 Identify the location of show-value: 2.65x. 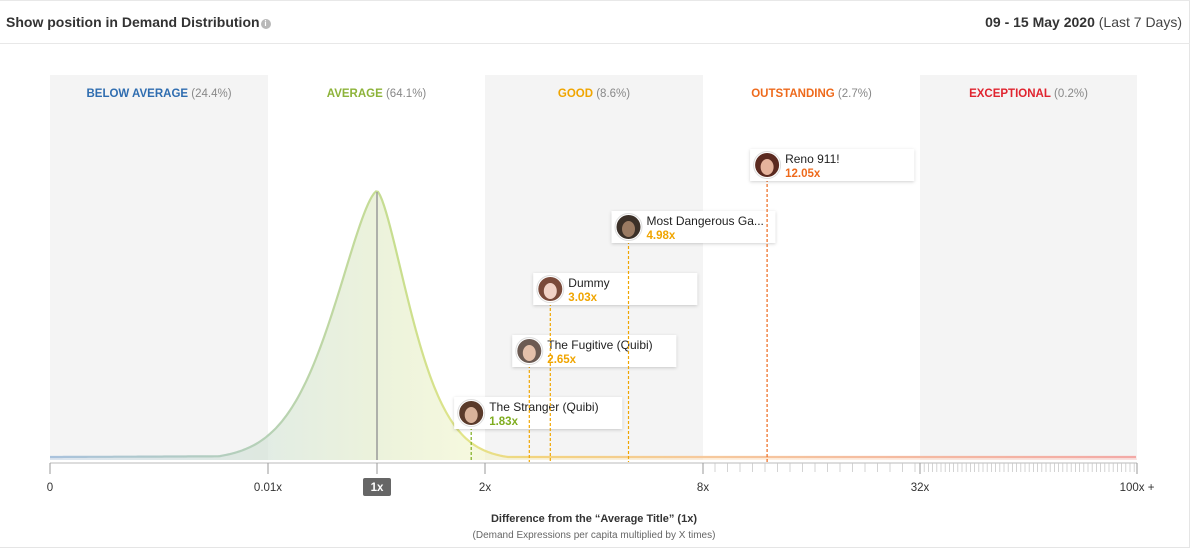
(561, 360).